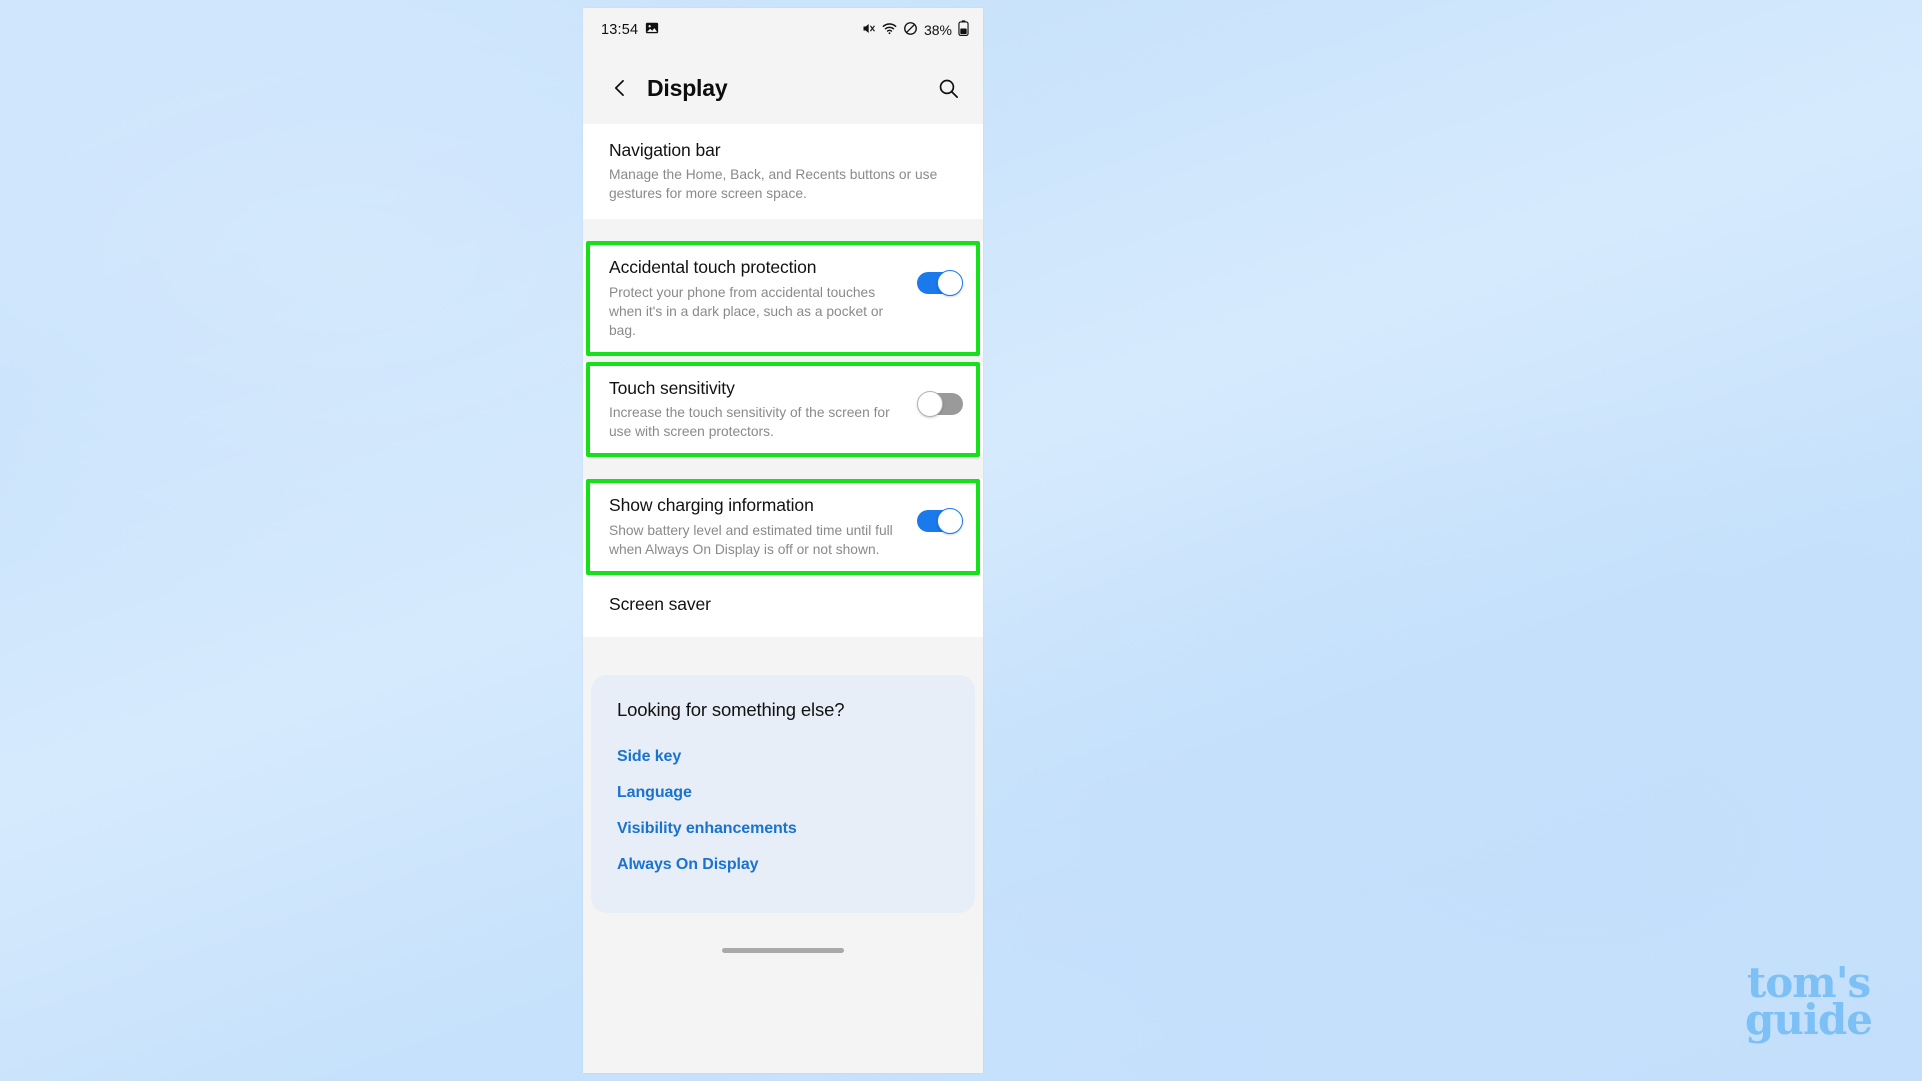 Image resolution: width=1922 pixels, height=1081 pixels. What do you see at coordinates (652, 30) in the screenshot?
I see `image-icon` at bounding box center [652, 30].